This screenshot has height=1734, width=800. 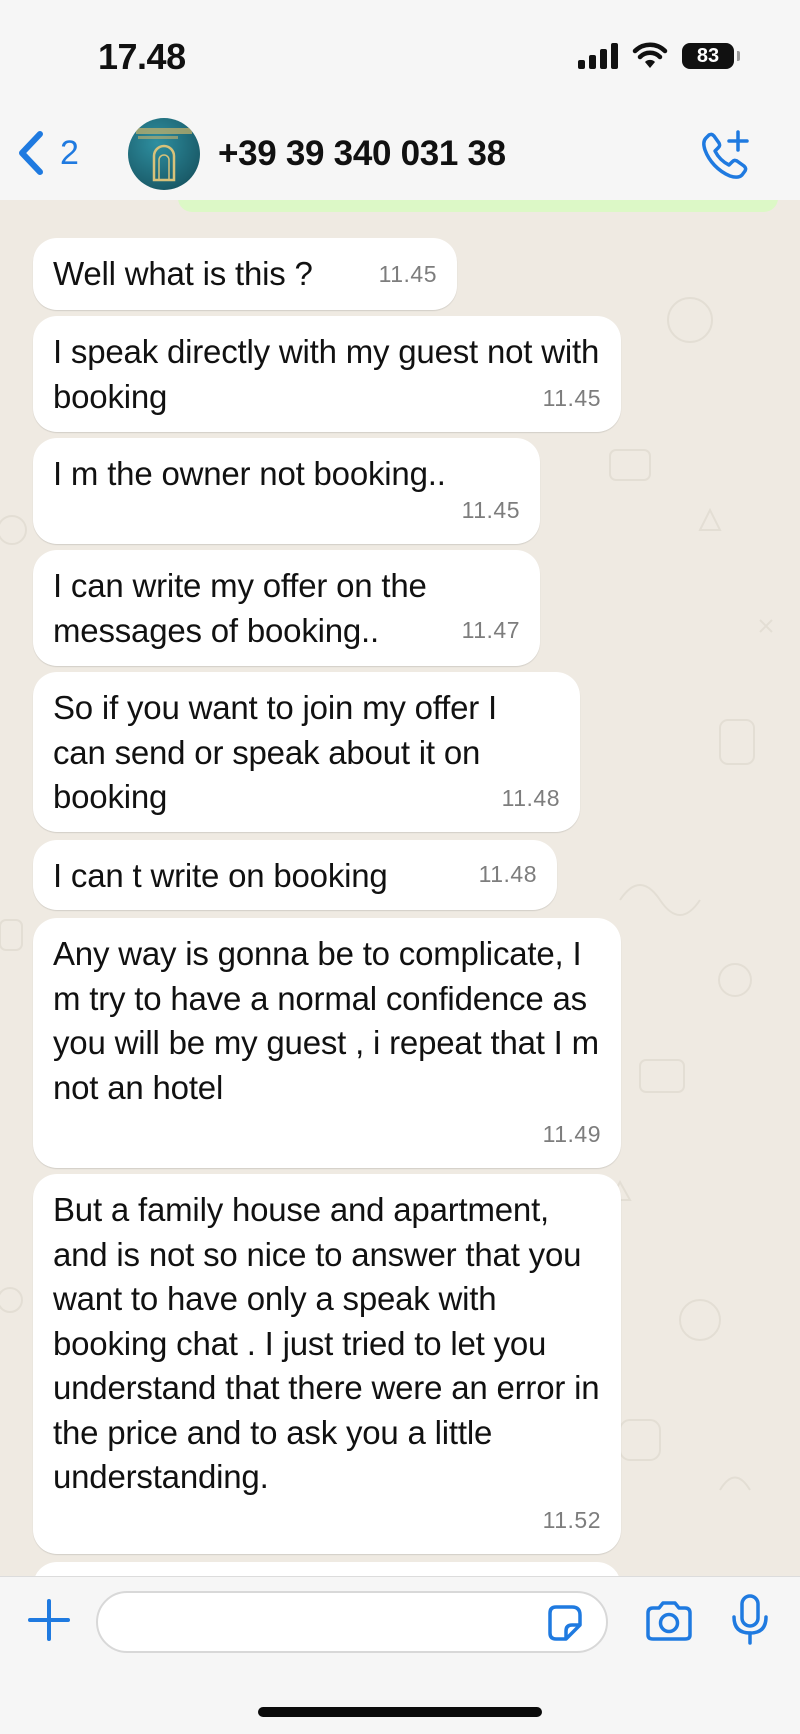 I want to click on camera-icon, so click(x=669, y=1621).